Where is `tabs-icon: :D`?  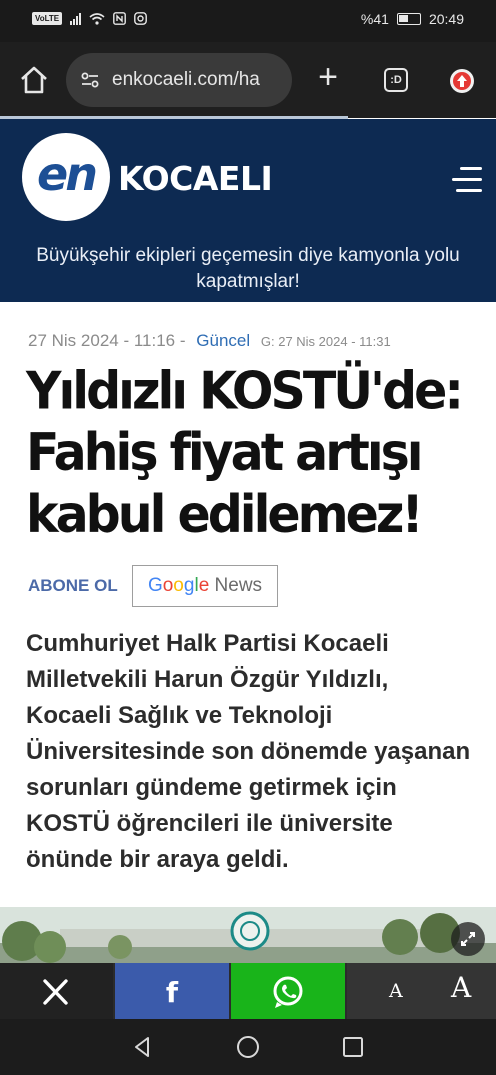 tabs-icon: :D is located at coordinates (396, 80).